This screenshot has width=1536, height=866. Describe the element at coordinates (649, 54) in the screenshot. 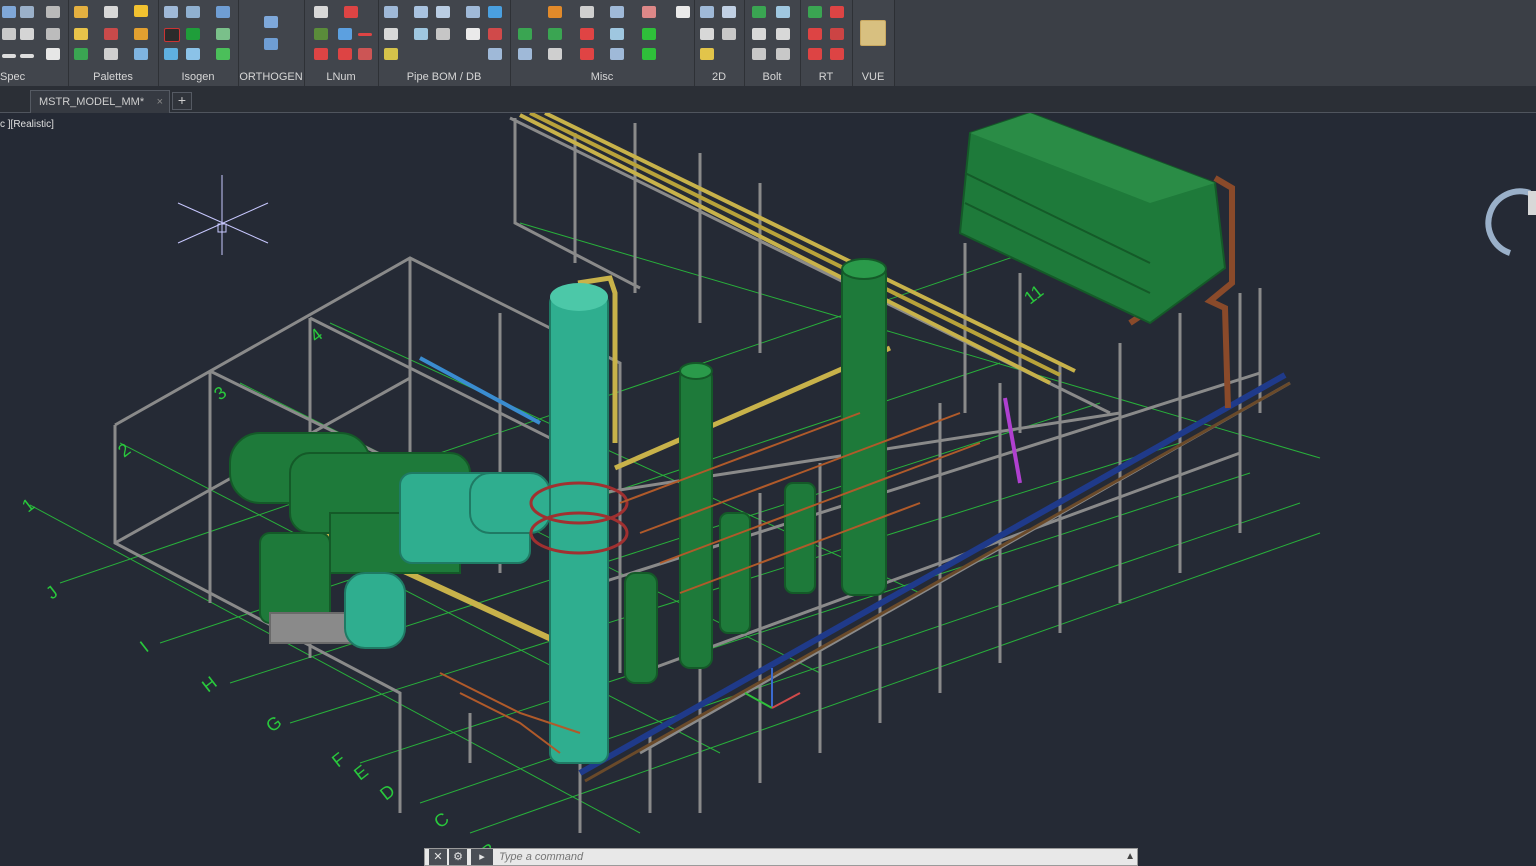

I see `misc-ok-icon` at that location.